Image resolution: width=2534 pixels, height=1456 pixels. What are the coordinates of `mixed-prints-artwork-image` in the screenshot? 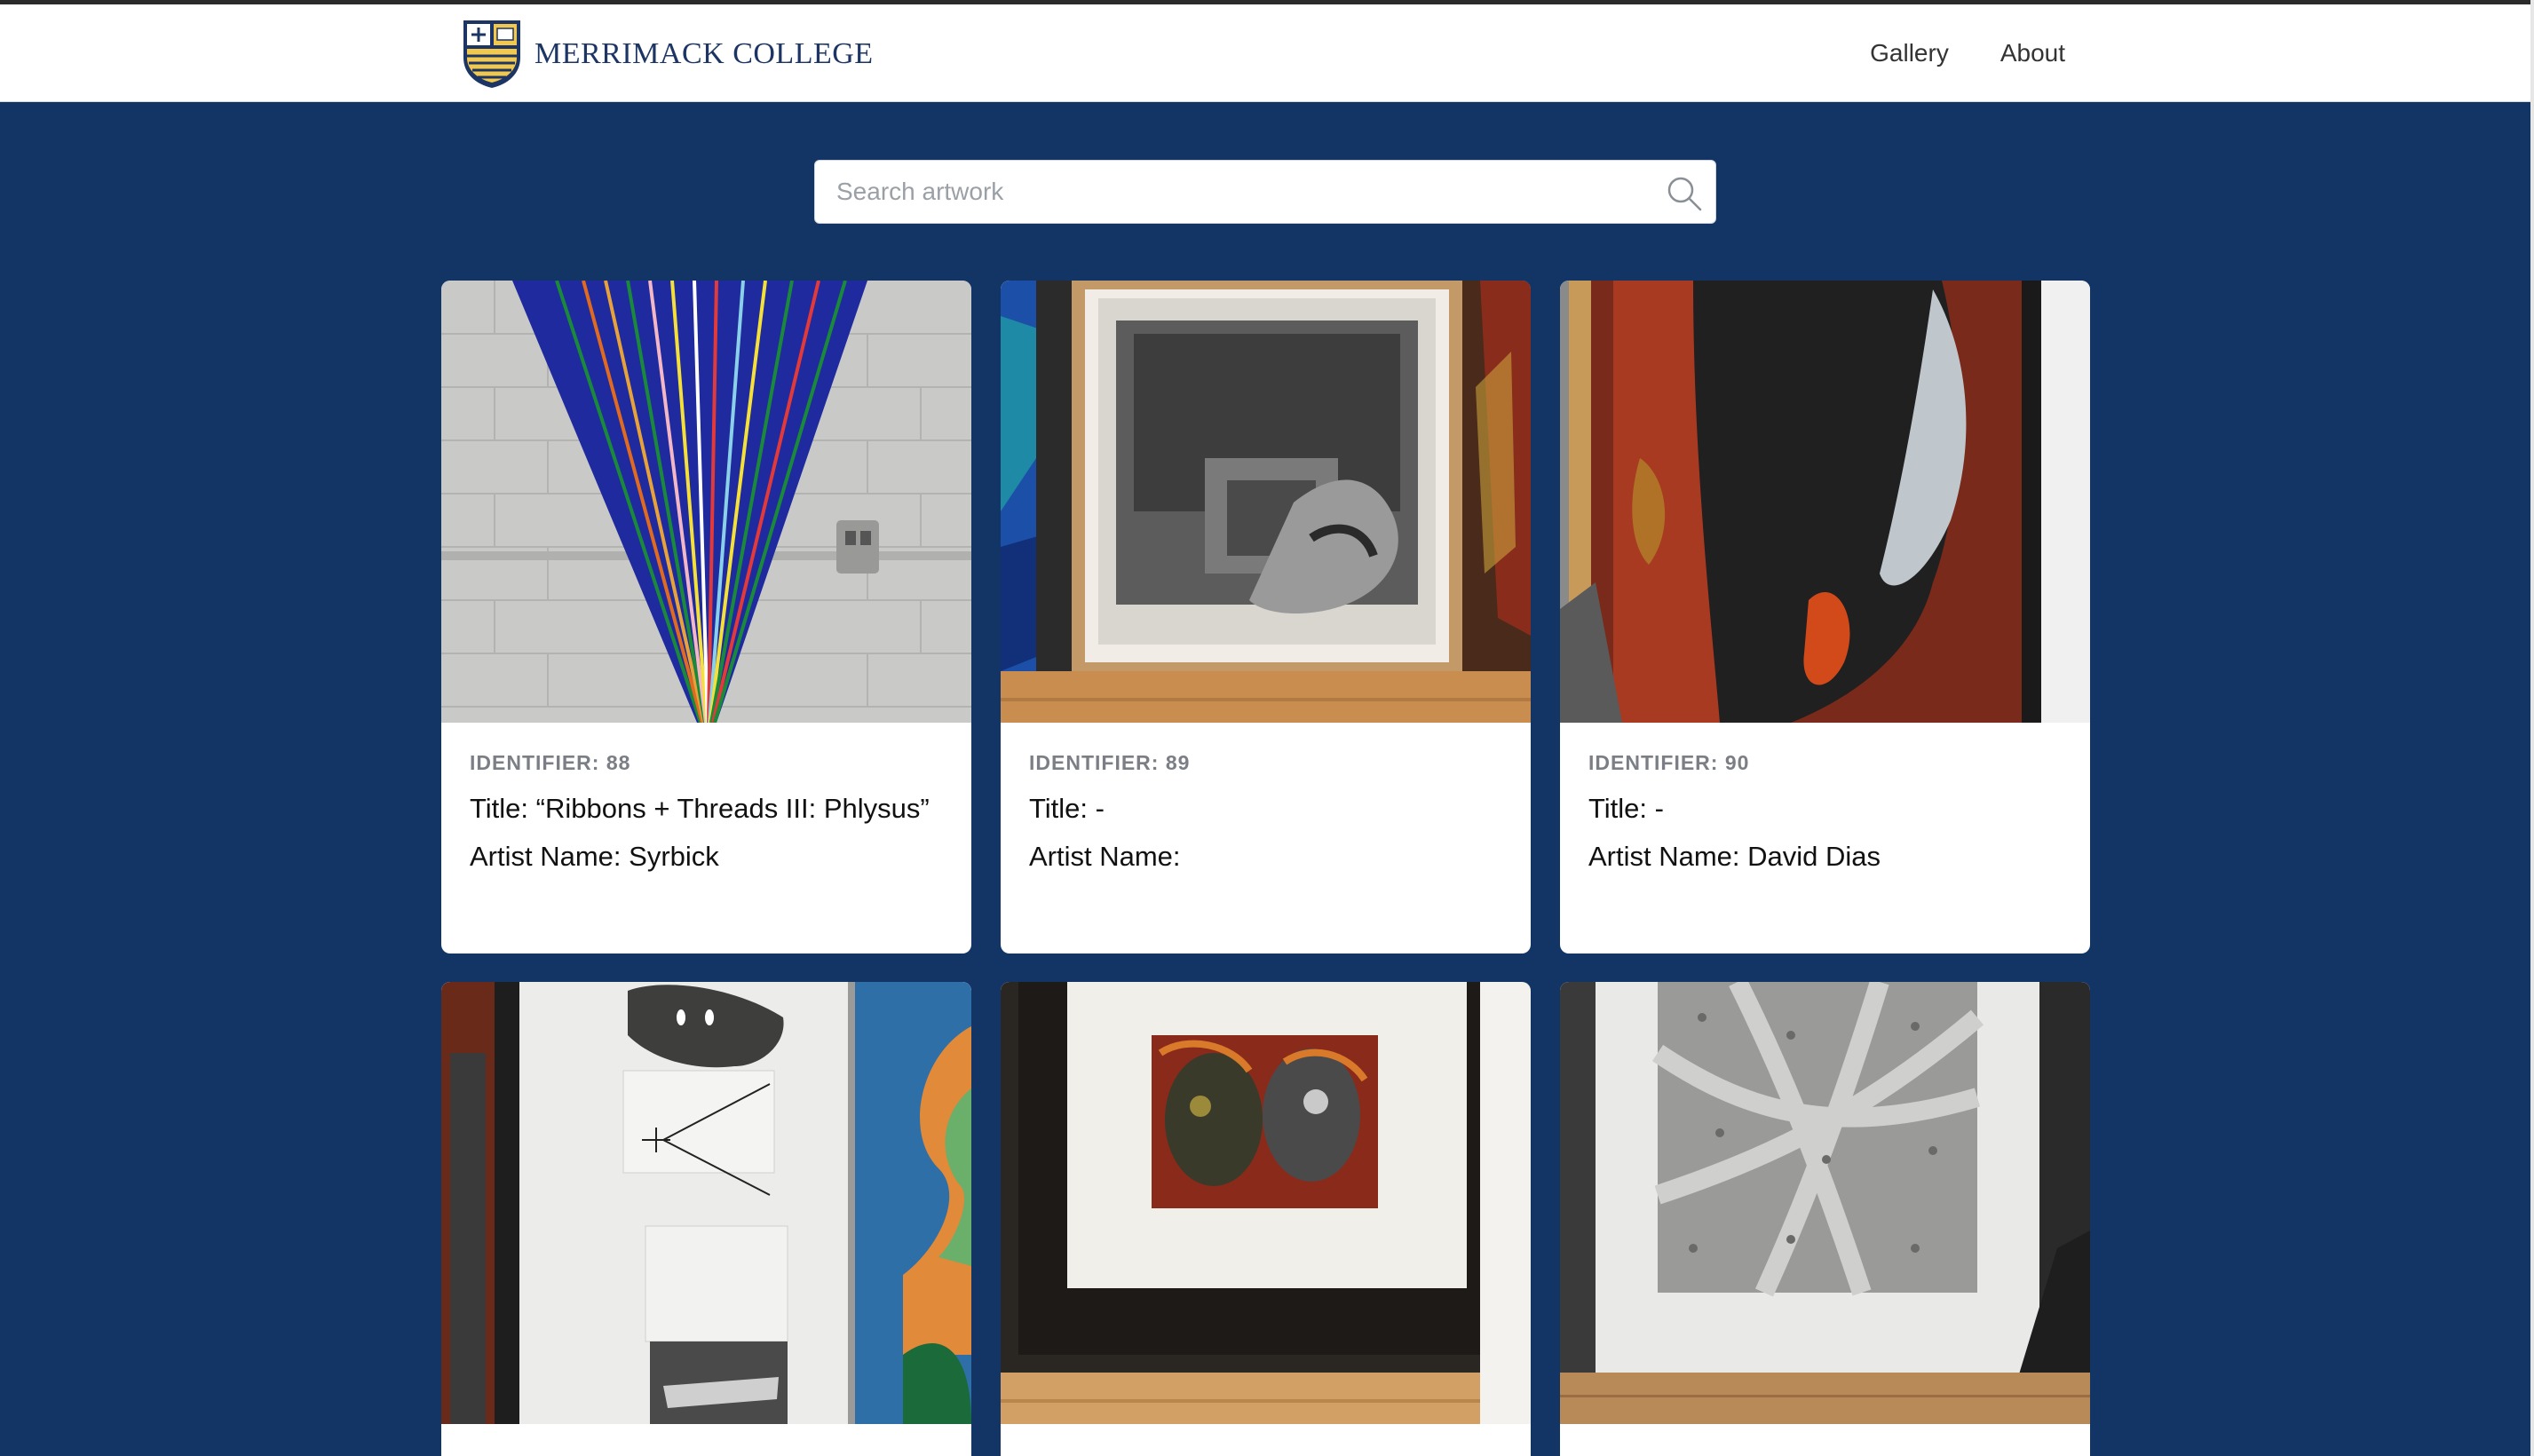 It's located at (706, 1203).